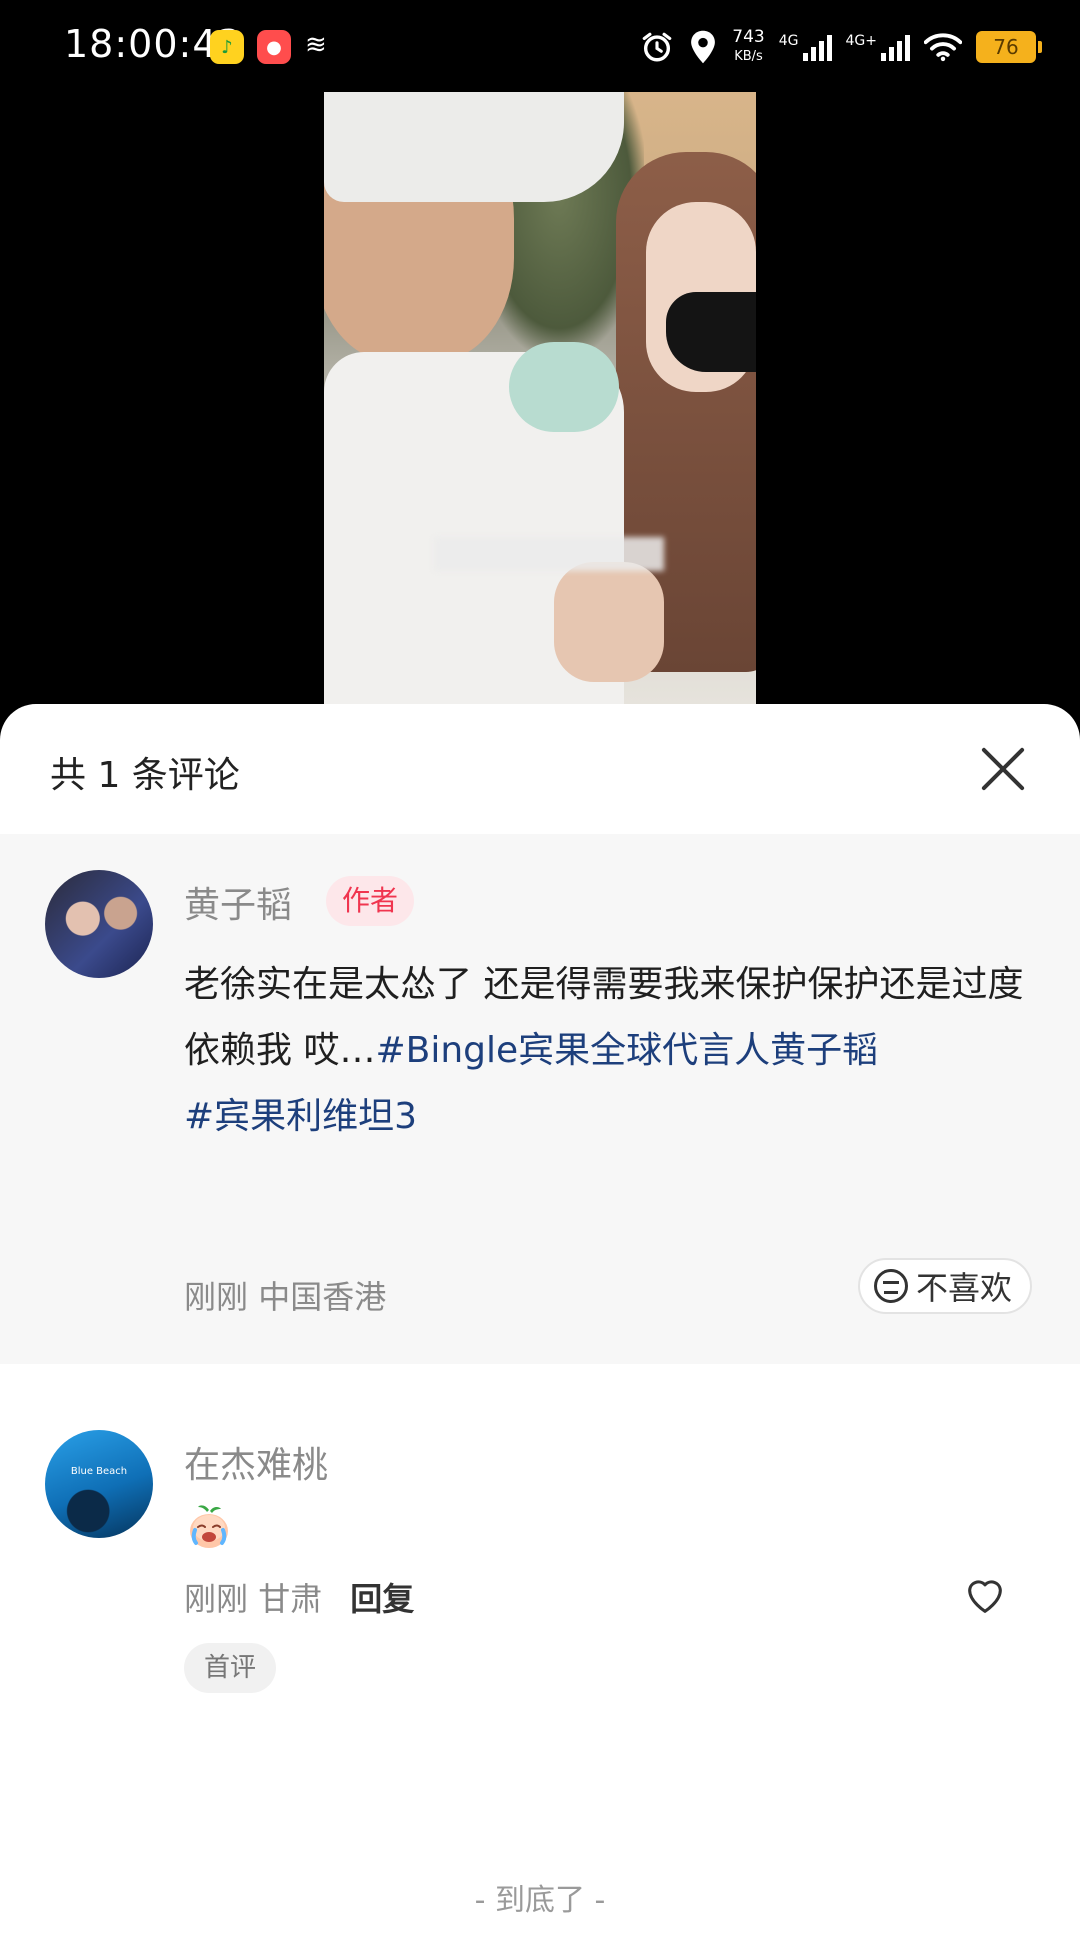  I want to click on photo-blurred-area, so click(549, 554).